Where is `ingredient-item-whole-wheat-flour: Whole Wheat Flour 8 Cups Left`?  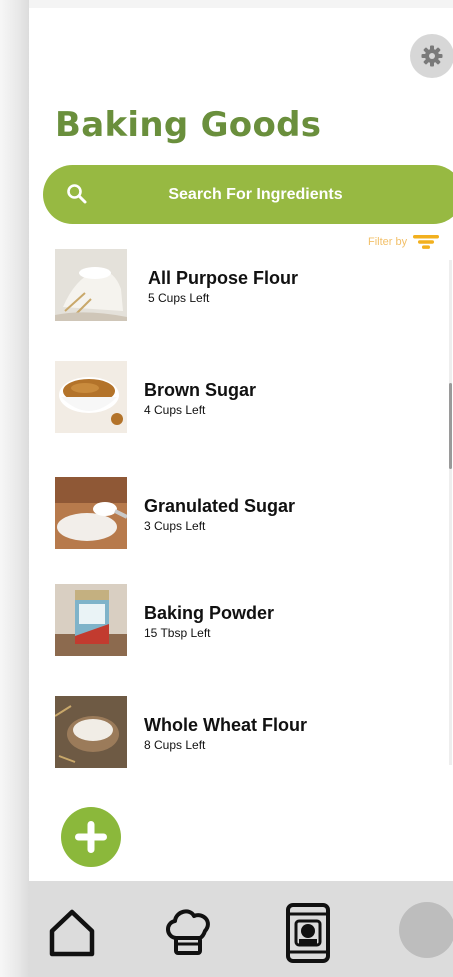 ingredient-item-whole-wheat-flour: Whole Wheat Flour 8 Cups Left is located at coordinates (245, 732).